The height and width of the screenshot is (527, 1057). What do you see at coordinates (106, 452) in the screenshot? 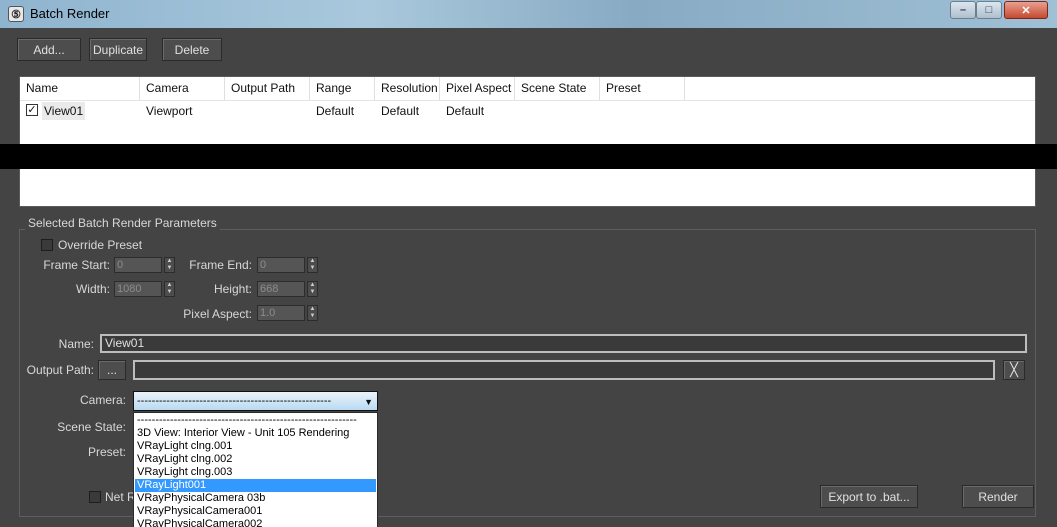
I see `preset-label: Preset:` at bounding box center [106, 452].